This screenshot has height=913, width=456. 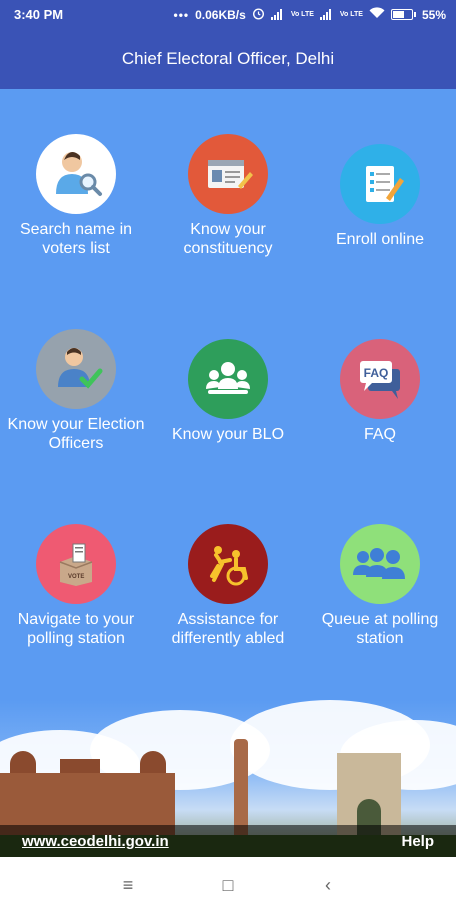 What do you see at coordinates (228, 239) in the screenshot?
I see `tile-label: Know your constituency` at bounding box center [228, 239].